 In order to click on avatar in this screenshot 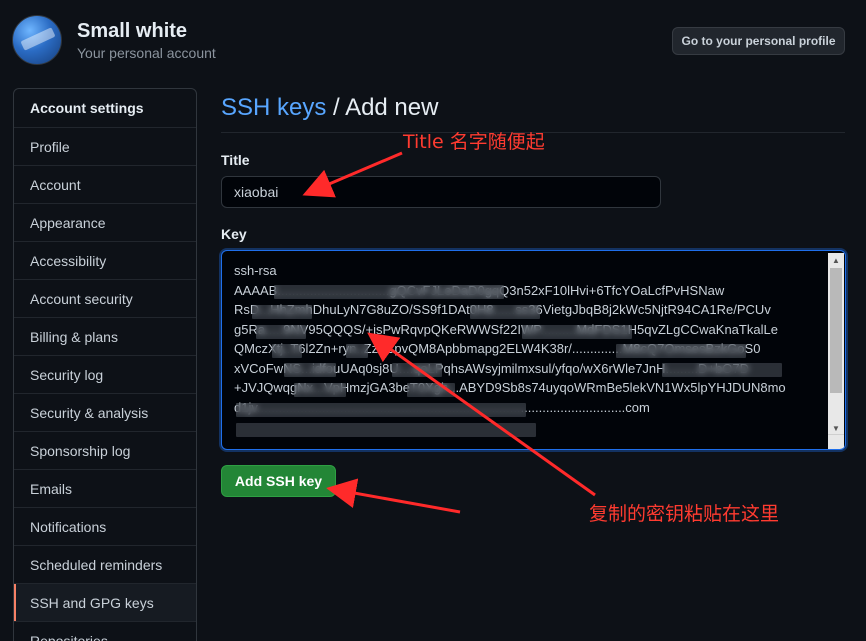, I will do `click(37, 40)`.